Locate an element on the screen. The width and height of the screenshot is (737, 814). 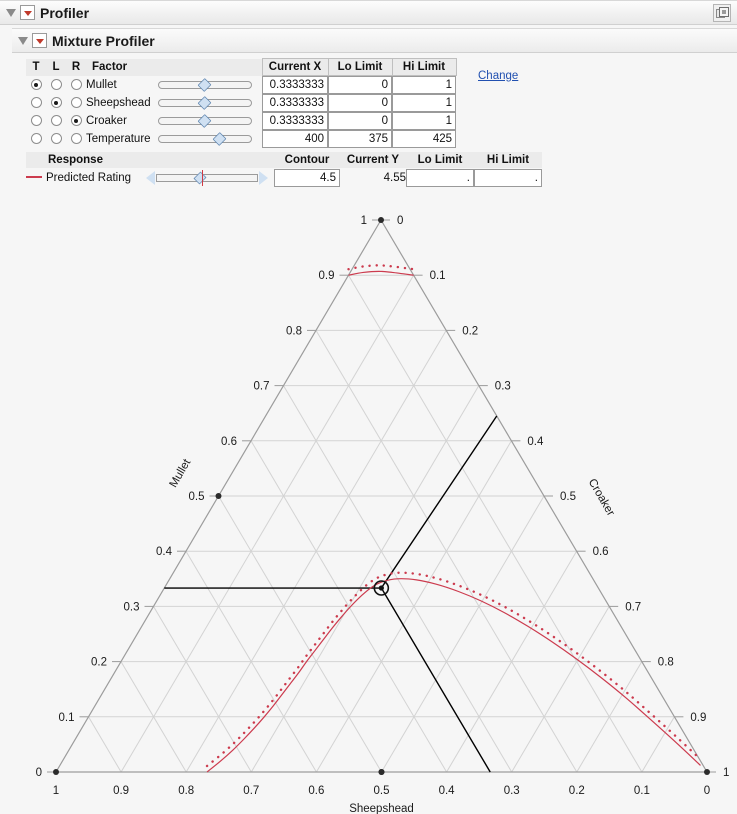
hi-limit-sheepshead-cell: 1 is located at coordinates (424, 103).